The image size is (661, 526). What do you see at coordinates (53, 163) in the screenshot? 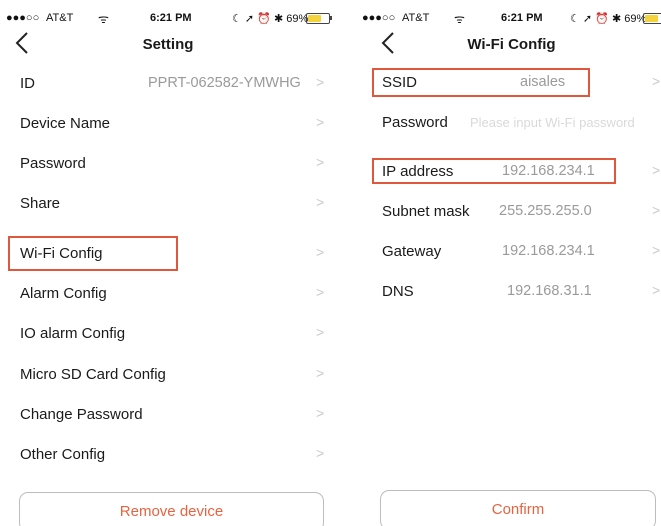
I see `row-label: Password` at bounding box center [53, 163].